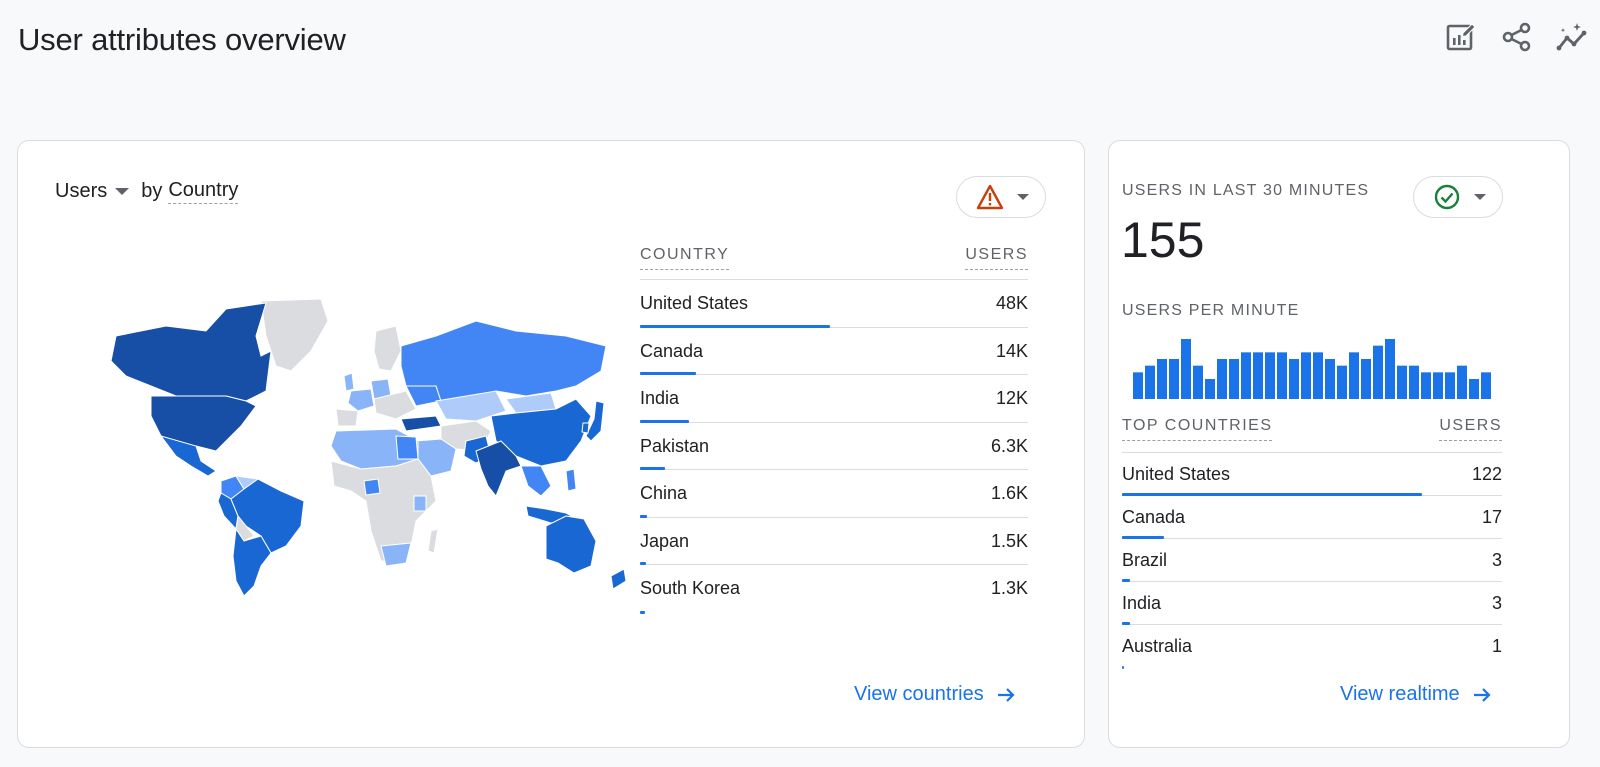 The image size is (1600, 767). I want to click on user-count: 122, so click(1486, 474).